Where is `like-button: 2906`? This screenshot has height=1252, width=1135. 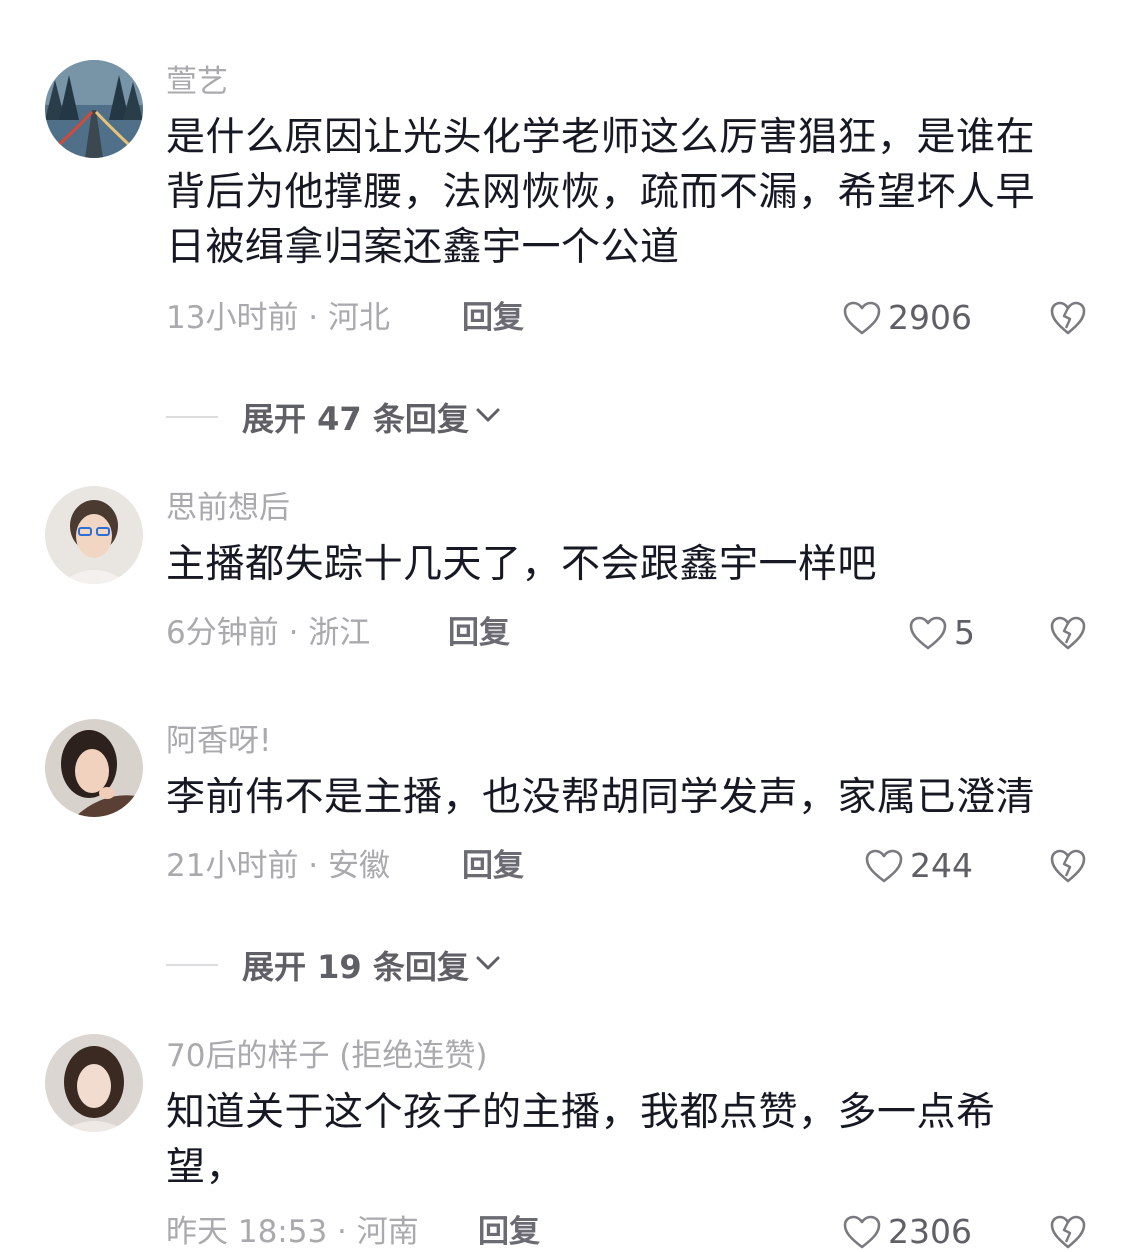 like-button: 2906 is located at coordinates (907, 318).